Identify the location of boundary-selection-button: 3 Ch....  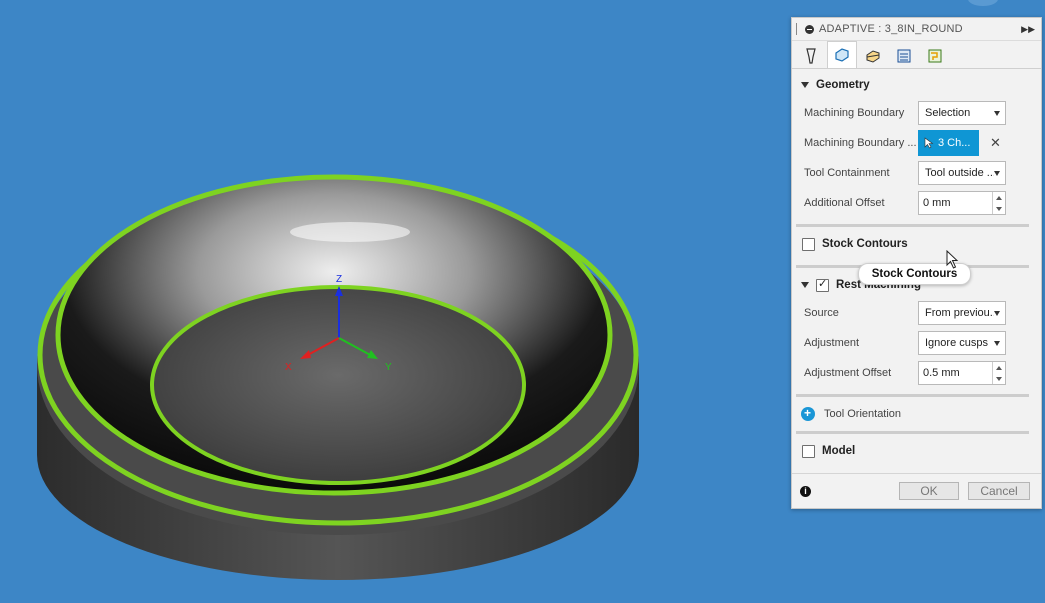
(948, 143).